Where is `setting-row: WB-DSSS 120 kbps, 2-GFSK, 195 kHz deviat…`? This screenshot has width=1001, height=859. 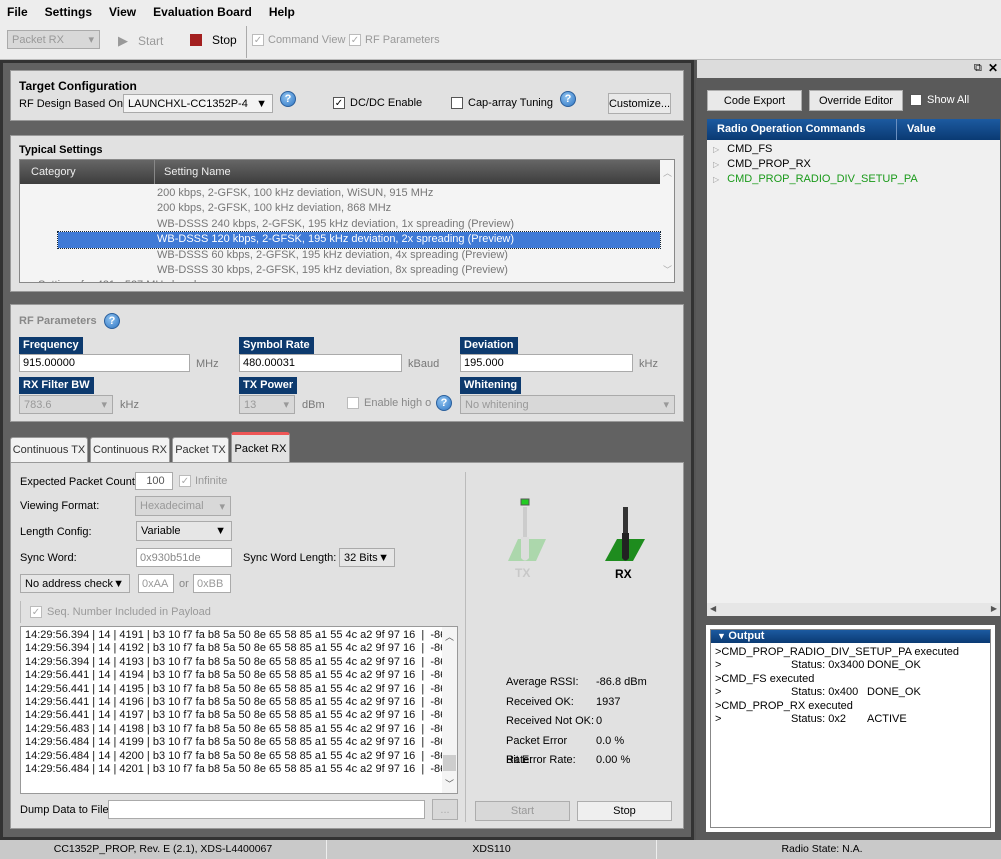
setting-row: WB-DSSS 120 kbps, 2-GFSK, 195 kHz deviat… is located at coordinates (359, 240).